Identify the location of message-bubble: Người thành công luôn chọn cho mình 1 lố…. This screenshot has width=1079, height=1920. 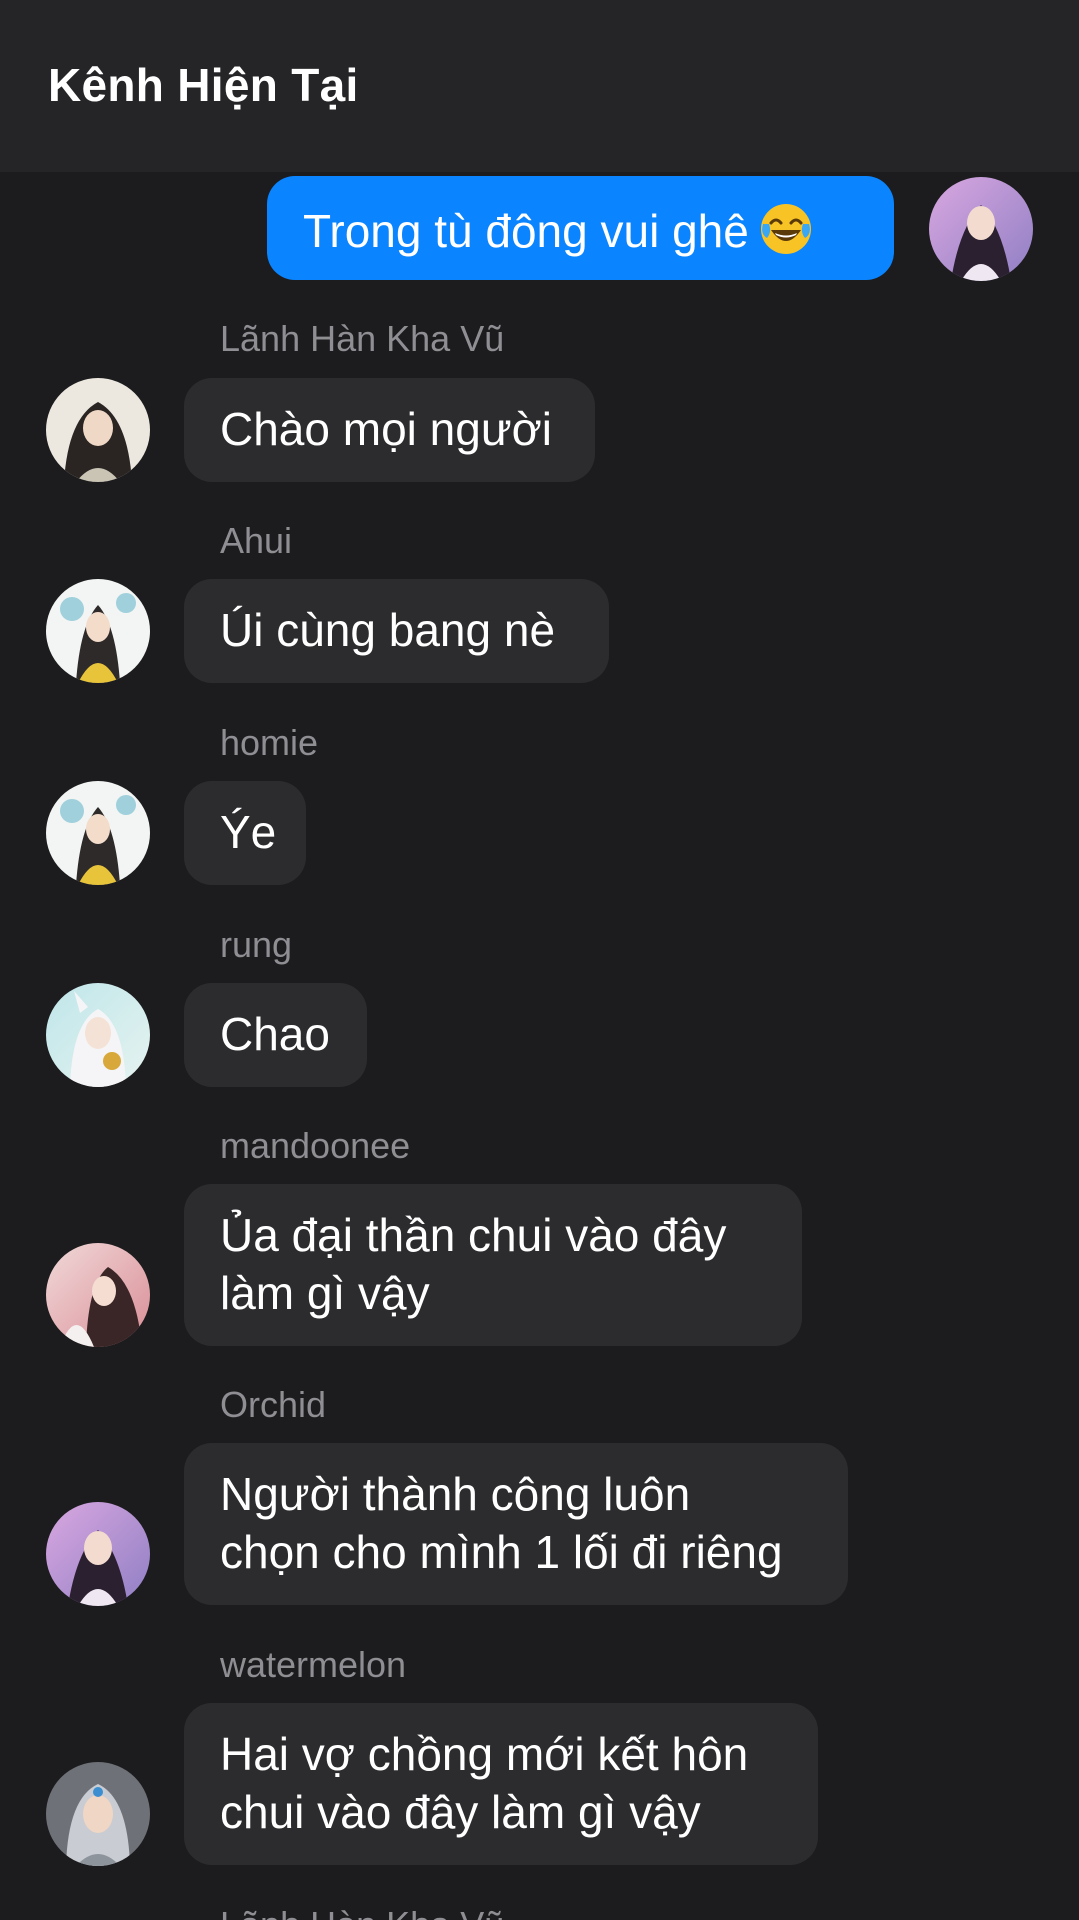
(516, 1524).